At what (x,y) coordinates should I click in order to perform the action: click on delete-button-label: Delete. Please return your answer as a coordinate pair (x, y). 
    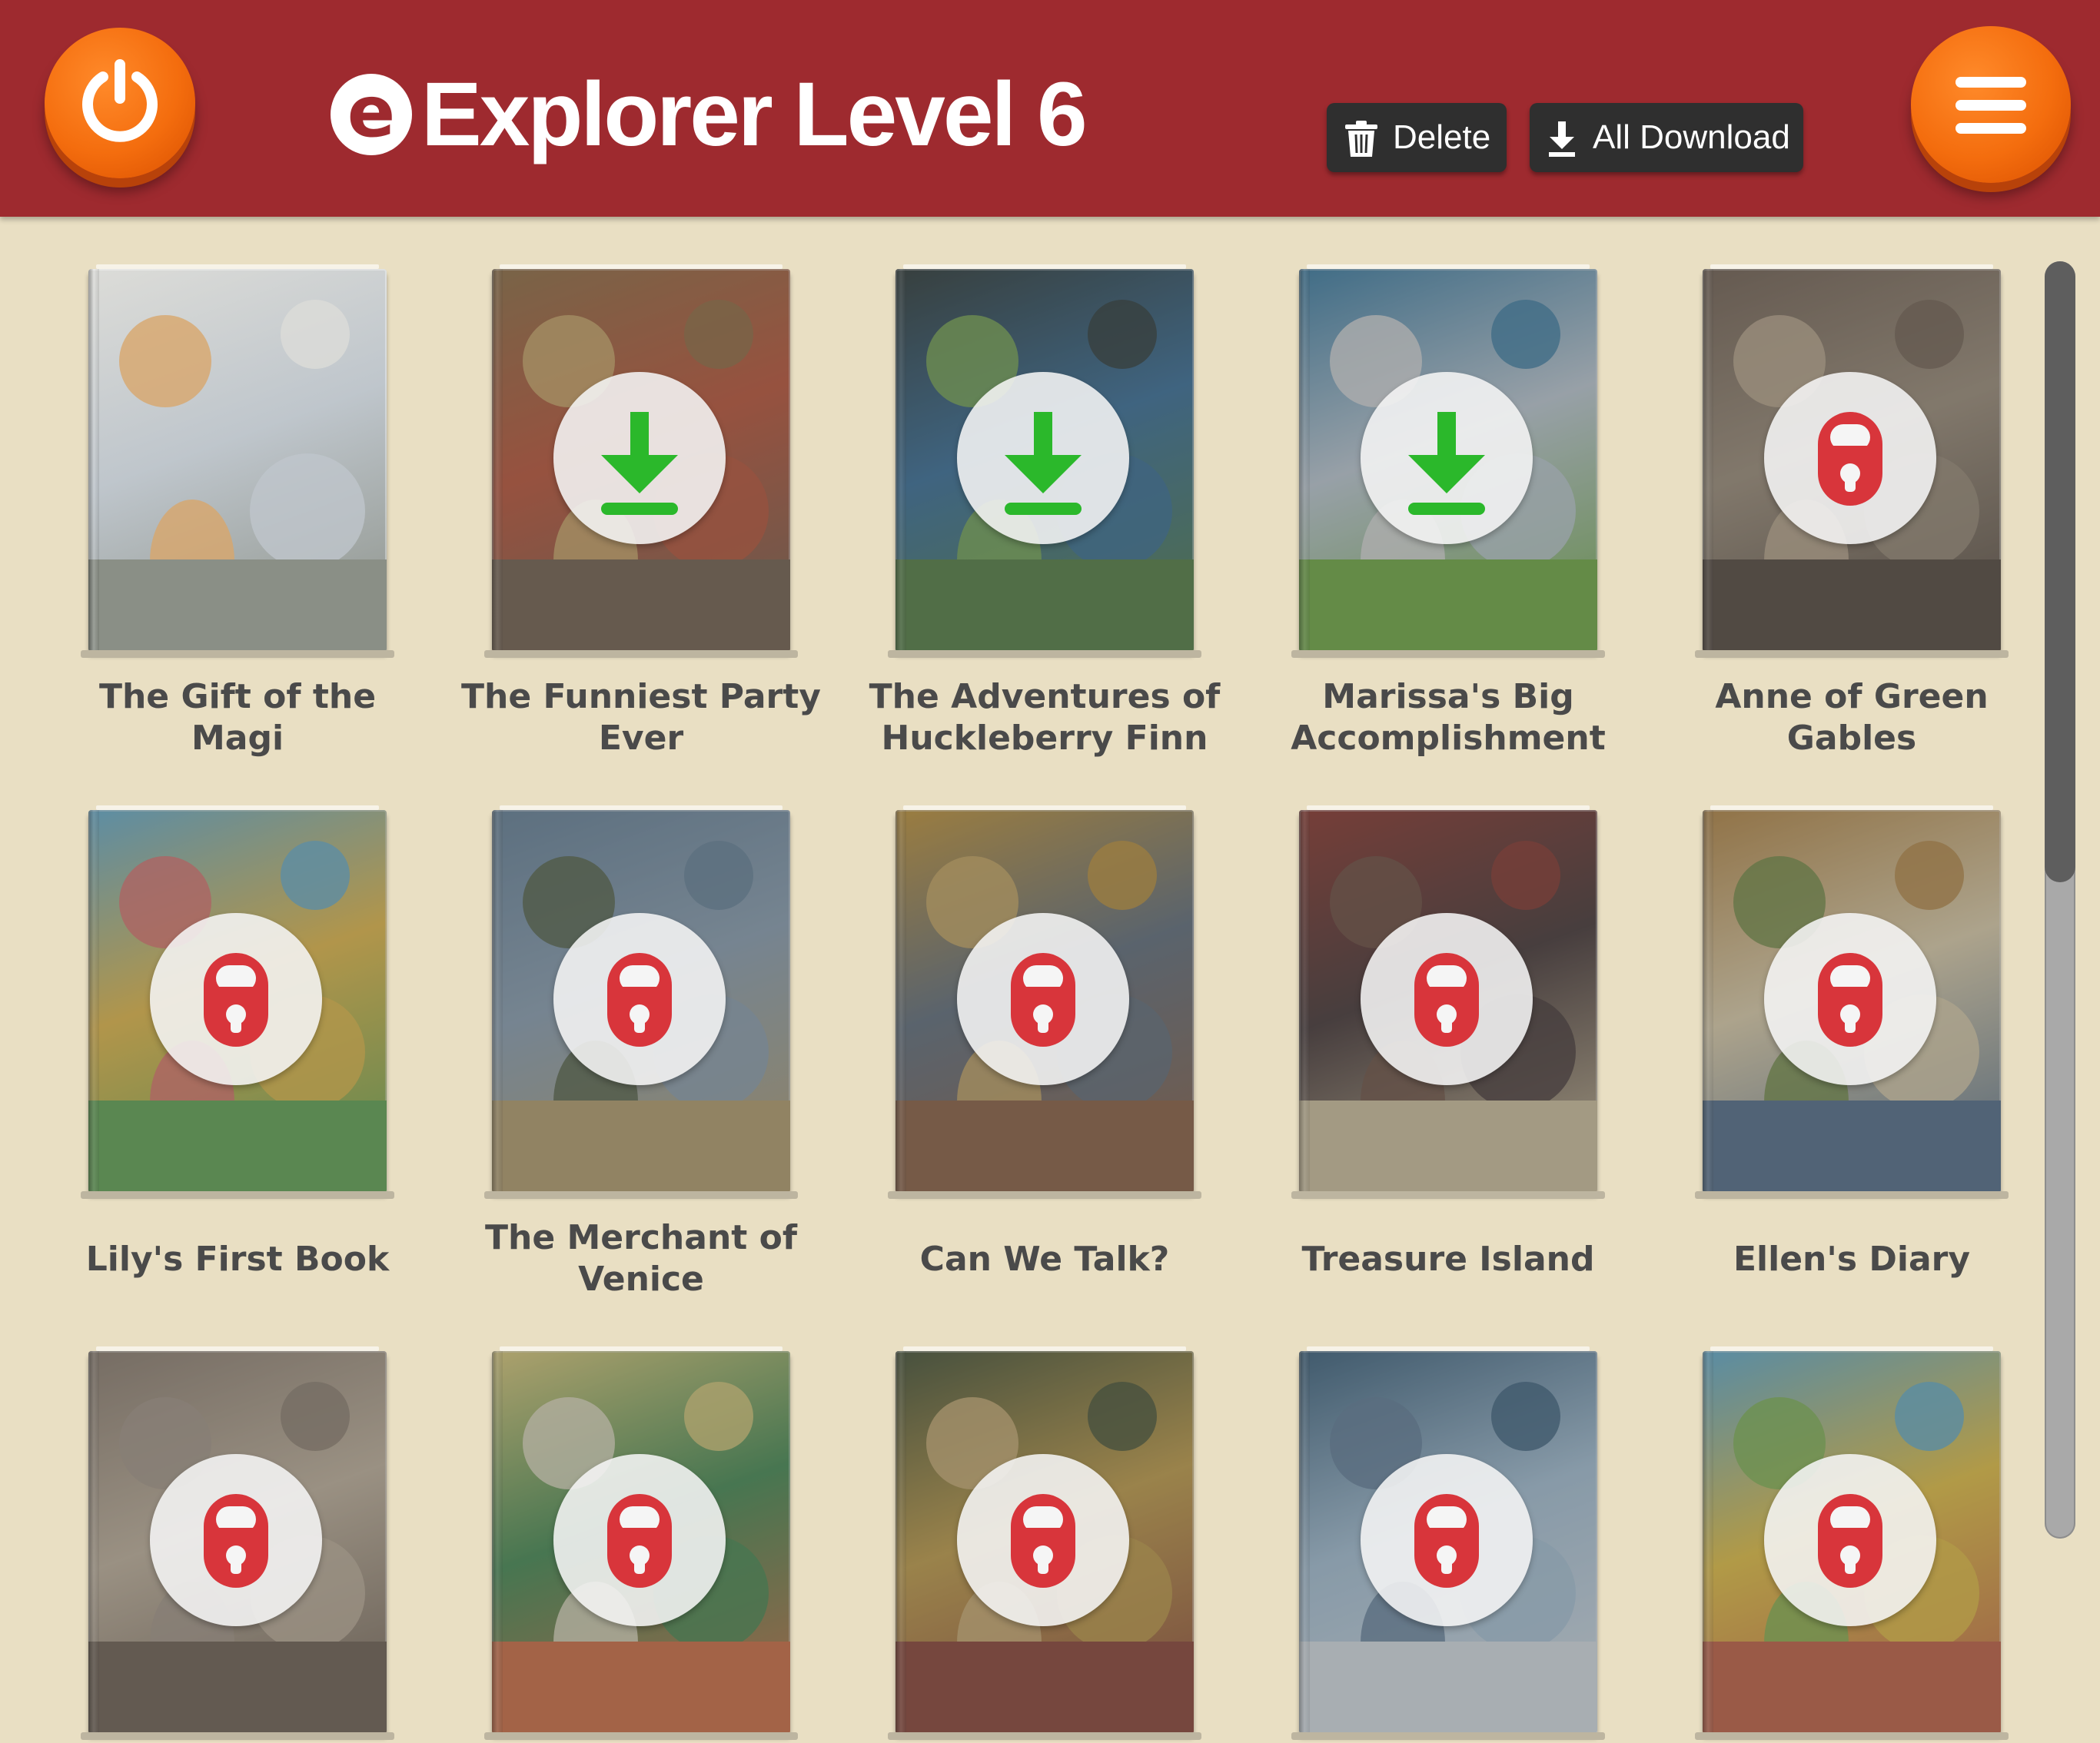
    Looking at the image, I should click on (1442, 137).